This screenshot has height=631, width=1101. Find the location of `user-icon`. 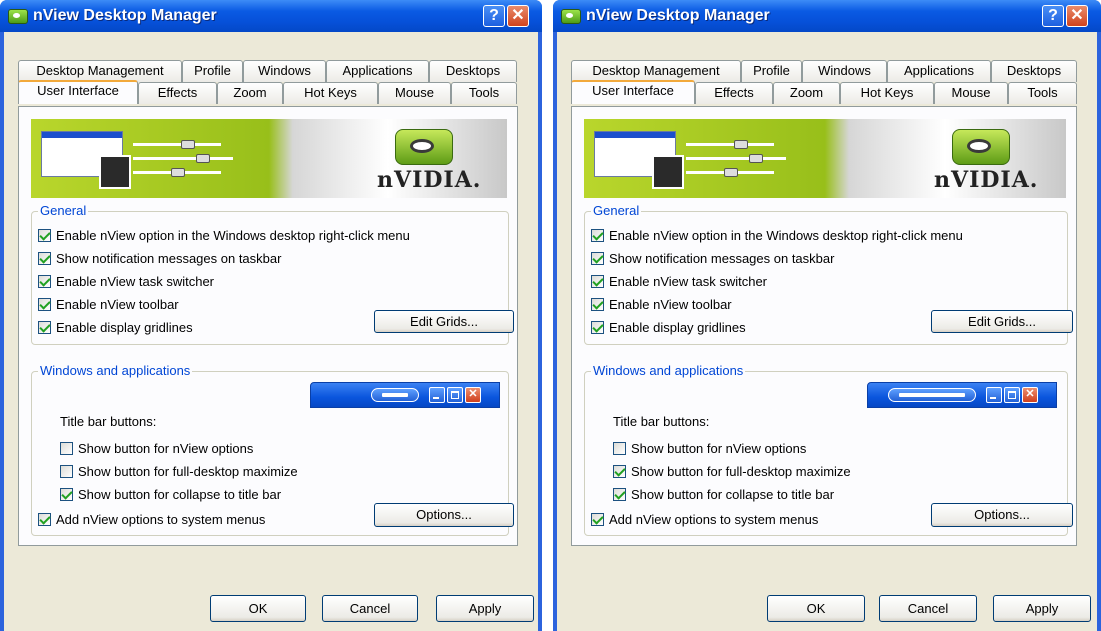

user-icon is located at coordinates (115, 172).